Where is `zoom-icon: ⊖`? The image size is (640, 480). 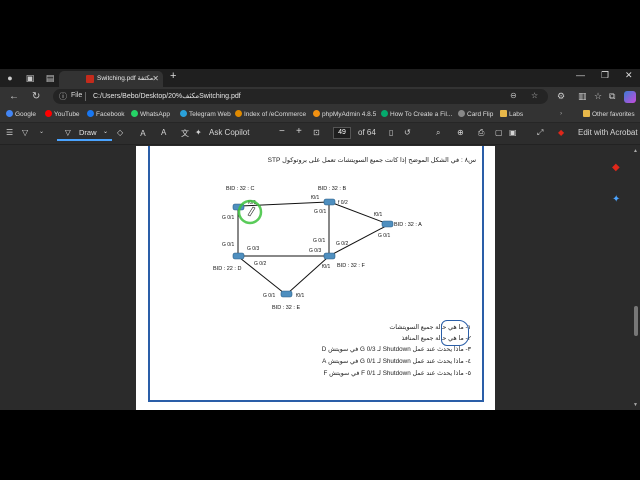 zoom-icon: ⊖ is located at coordinates (513, 95).